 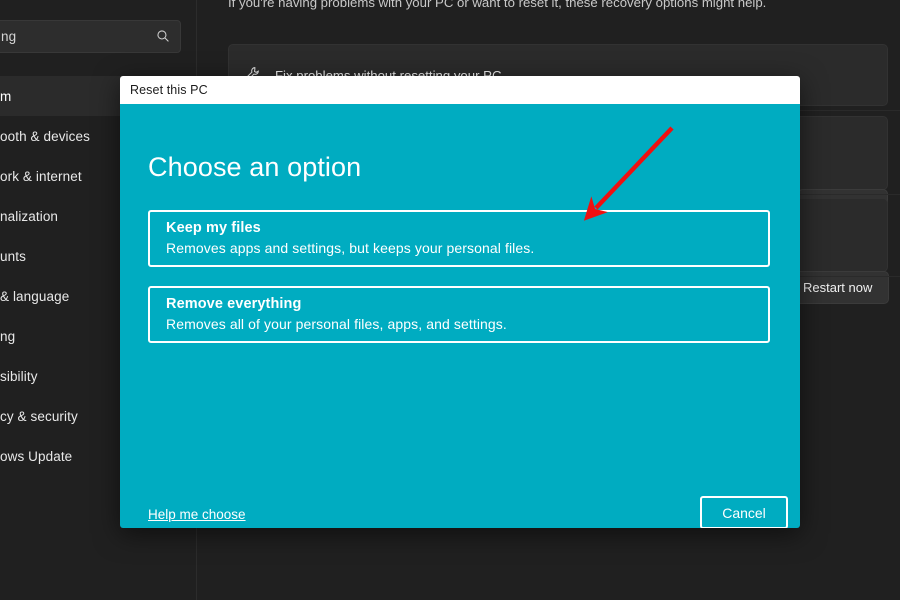 I want to click on sidebar-item-label: cy & security, so click(x=39, y=416).